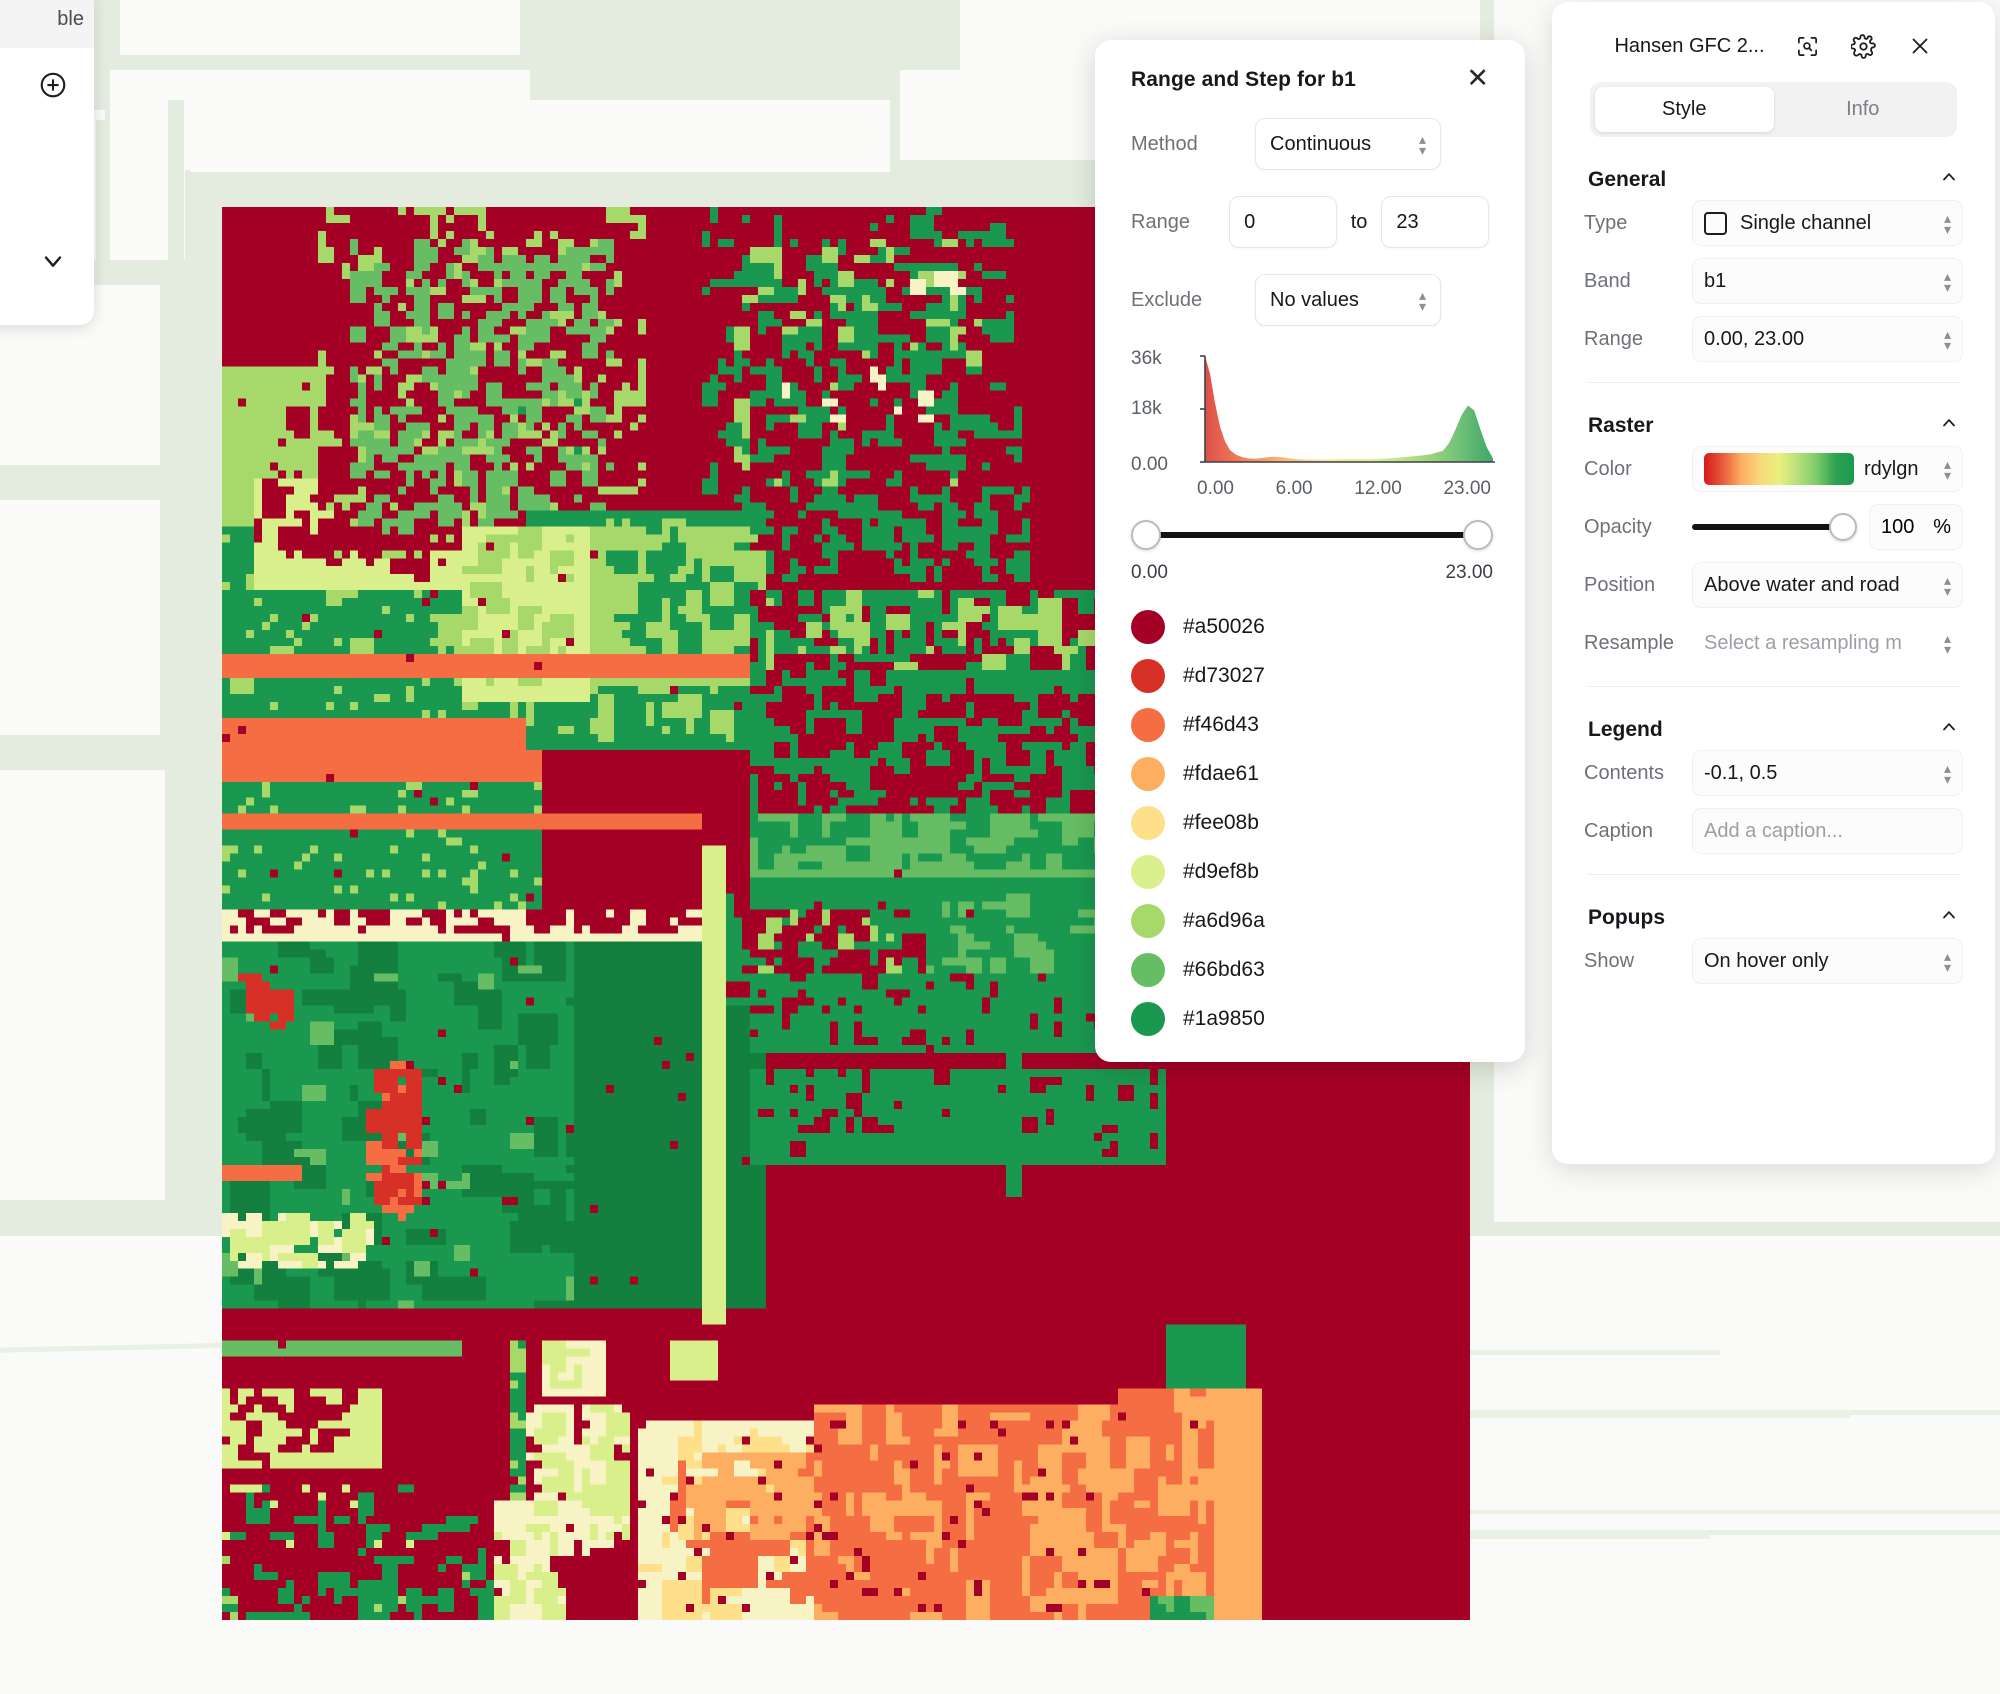 The width and height of the screenshot is (2000, 1694). Describe the element at coordinates (1827, 643) in the screenshot. I see `resample-select: Select a resampling m ▴ ▾` at that location.